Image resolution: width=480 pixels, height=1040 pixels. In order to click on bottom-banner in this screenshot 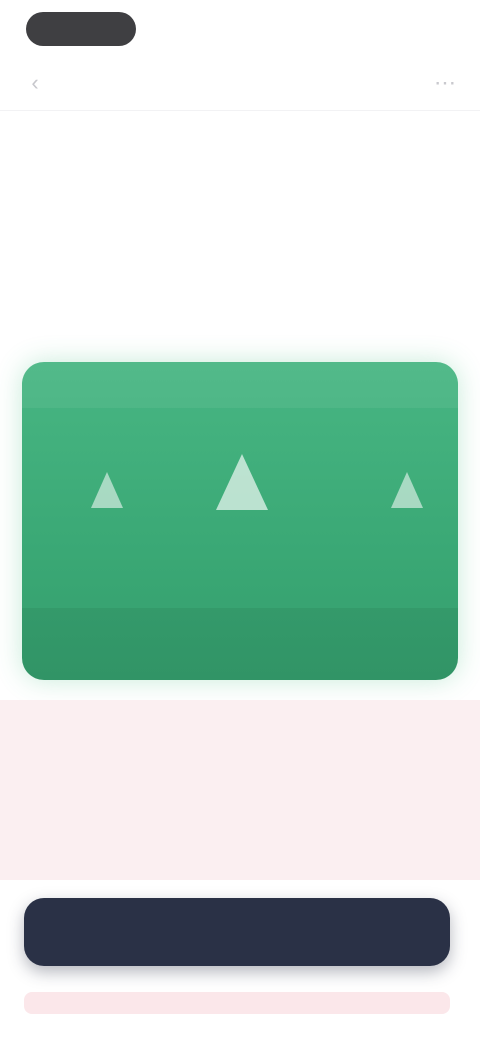, I will do `click(237, 1003)`.